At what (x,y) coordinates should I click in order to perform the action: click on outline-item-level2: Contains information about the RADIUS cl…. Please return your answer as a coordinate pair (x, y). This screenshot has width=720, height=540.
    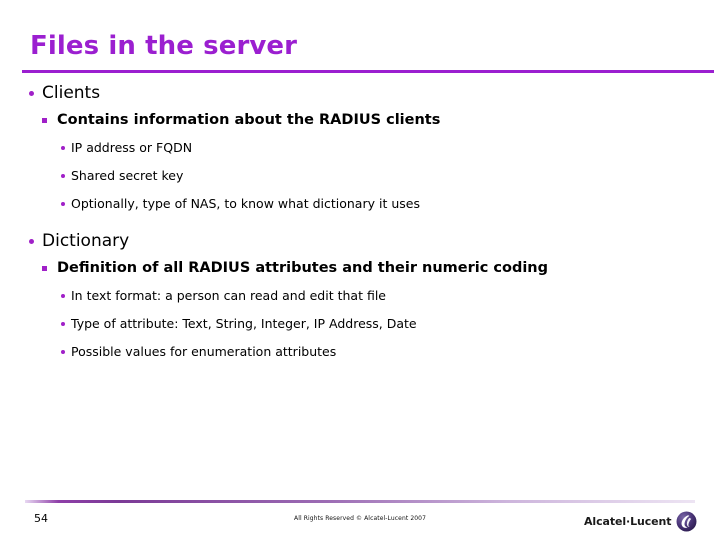
    Looking at the image, I should click on (360, 120).